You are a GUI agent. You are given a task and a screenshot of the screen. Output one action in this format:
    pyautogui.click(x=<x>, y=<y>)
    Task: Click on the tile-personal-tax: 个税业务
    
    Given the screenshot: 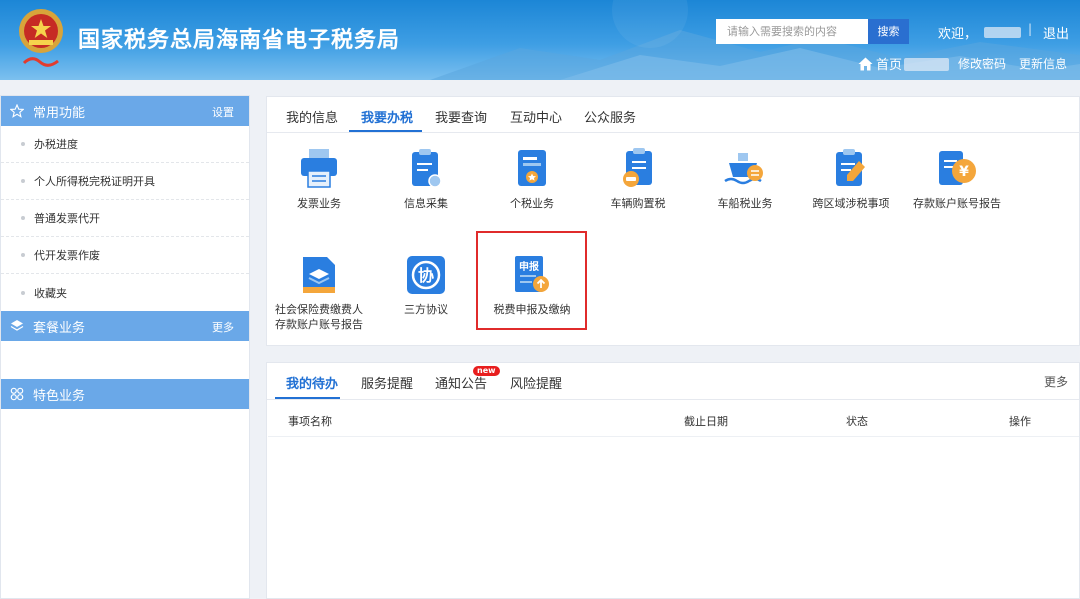 What is the action you would take?
    pyautogui.click(x=532, y=179)
    